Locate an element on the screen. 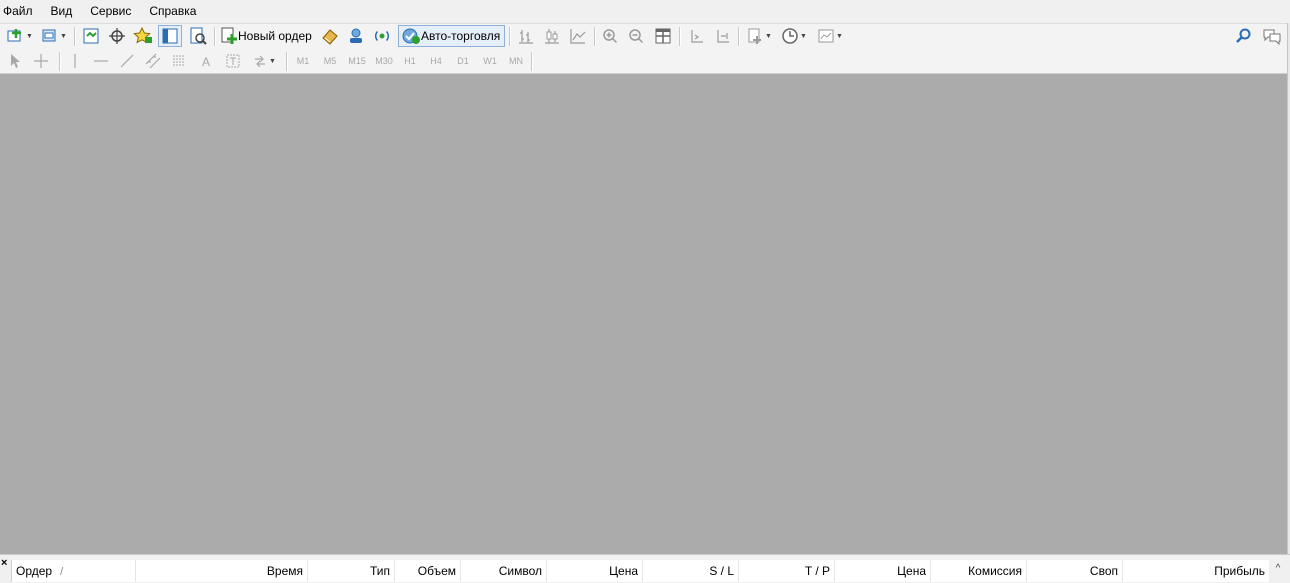  chart-shift-icon is located at coordinates (697, 36).